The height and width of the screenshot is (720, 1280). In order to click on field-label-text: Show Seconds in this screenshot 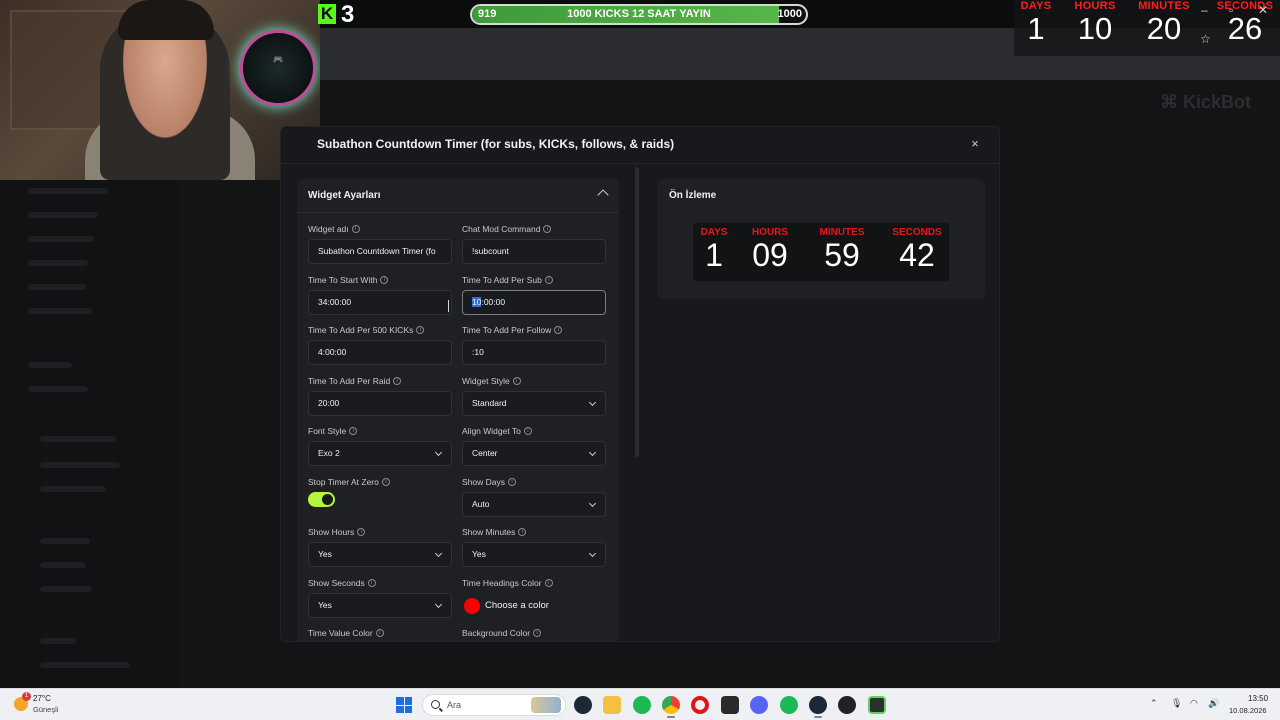, I will do `click(336, 583)`.